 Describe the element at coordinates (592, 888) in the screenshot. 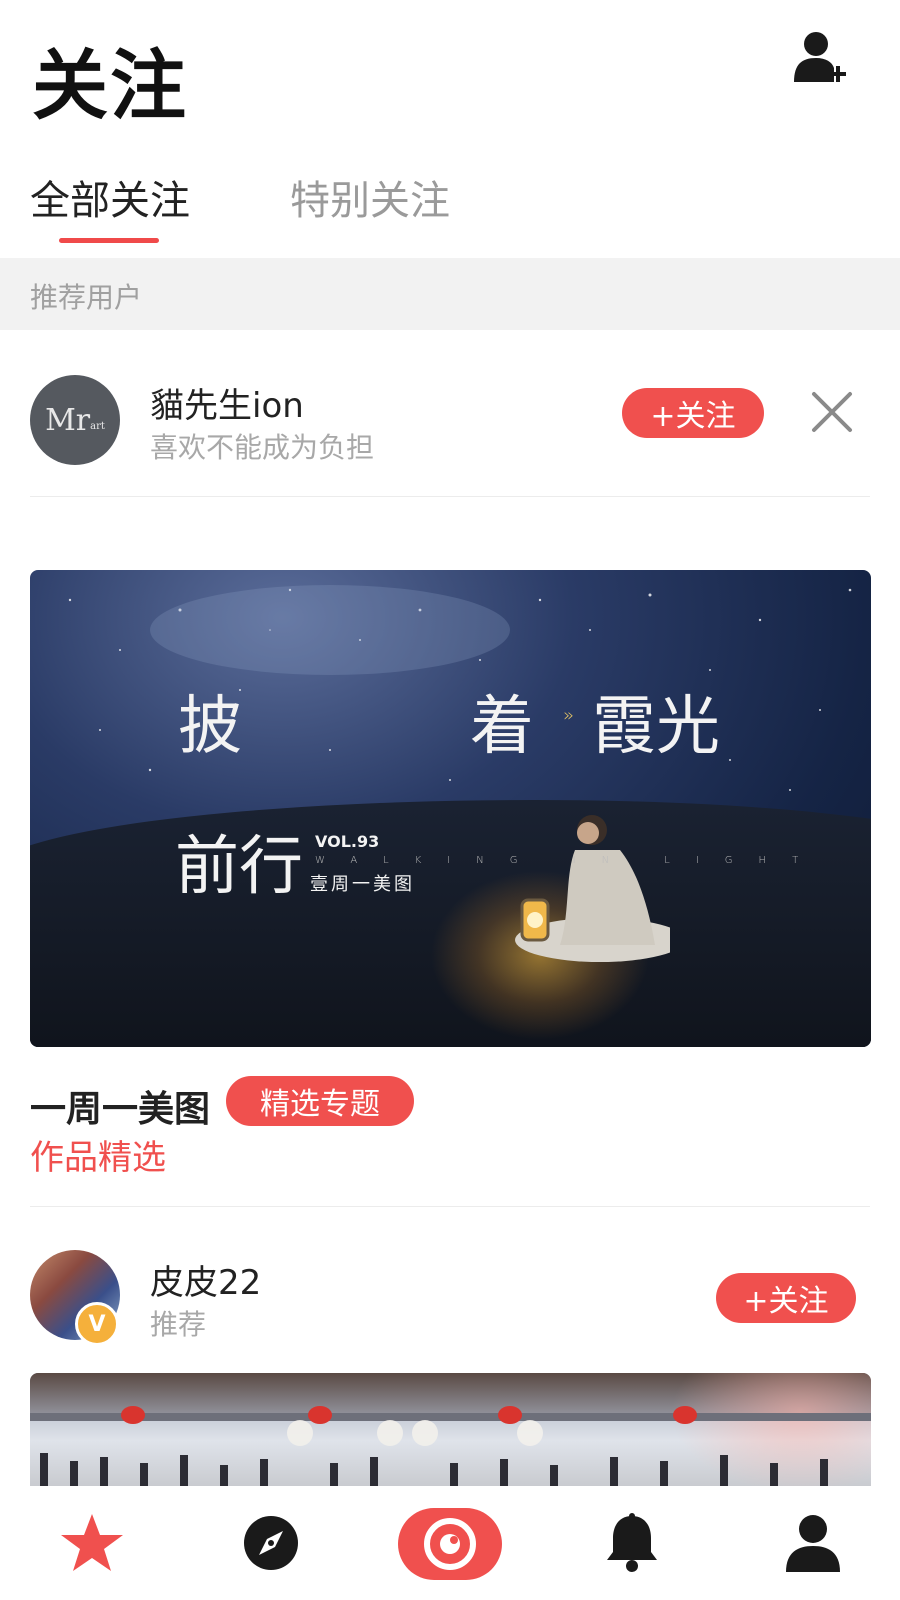

I see `woman-with-lantern-figure` at that location.